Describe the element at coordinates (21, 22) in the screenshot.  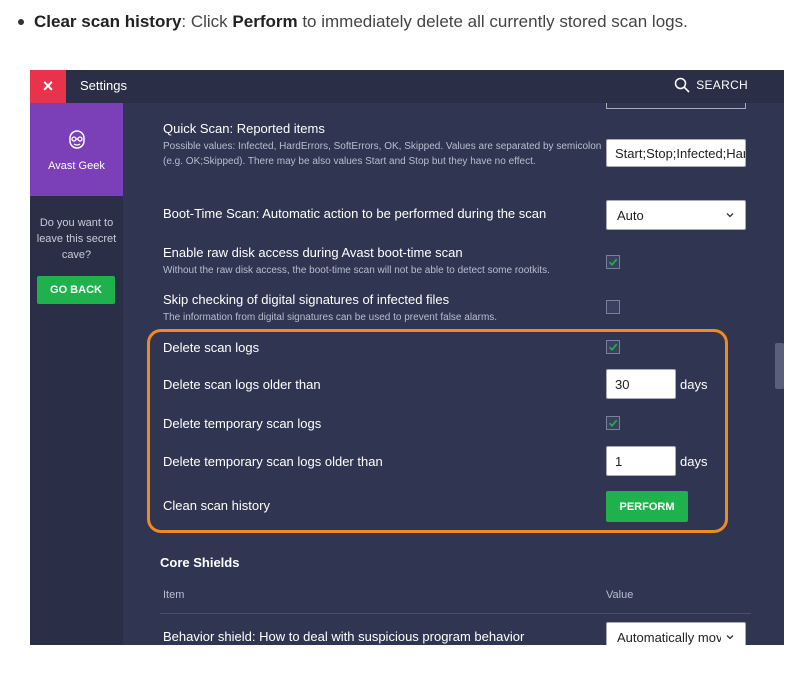
I see `bullet-icon` at that location.